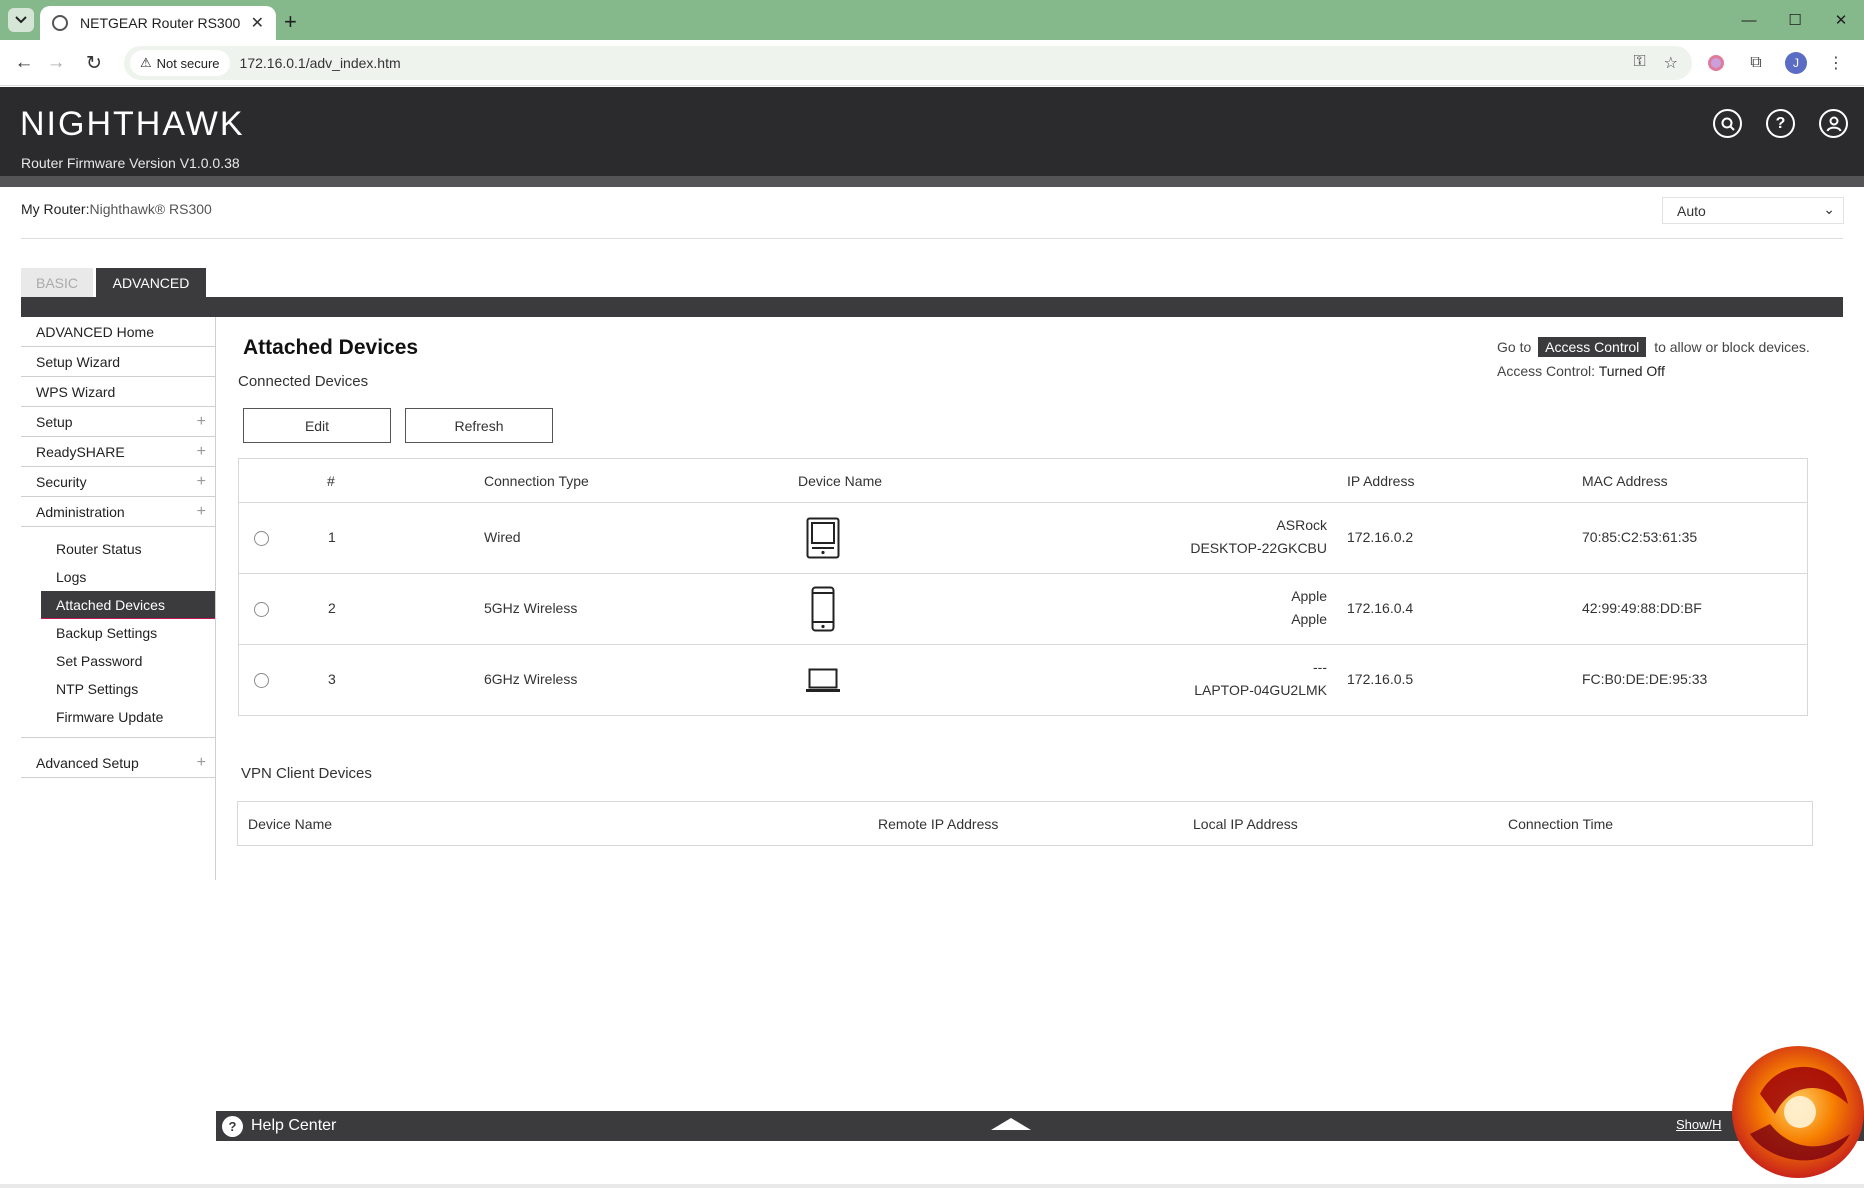 The width and height of the screenshot is (1864, 1188). Describe the element at coordinates (1309, 619) in the screenshot. I see `device-hostname: Apple` at that location.